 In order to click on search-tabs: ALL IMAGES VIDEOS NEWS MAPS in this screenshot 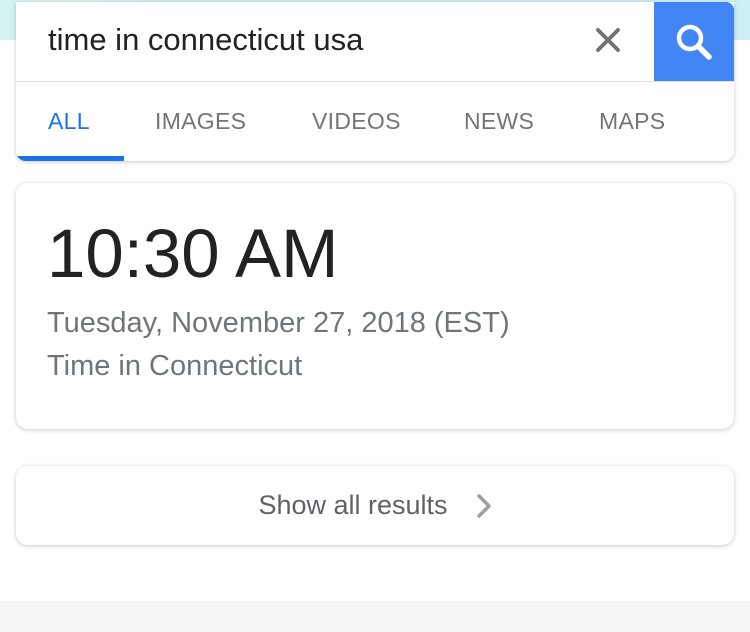, I will do `click(375, 121)`.